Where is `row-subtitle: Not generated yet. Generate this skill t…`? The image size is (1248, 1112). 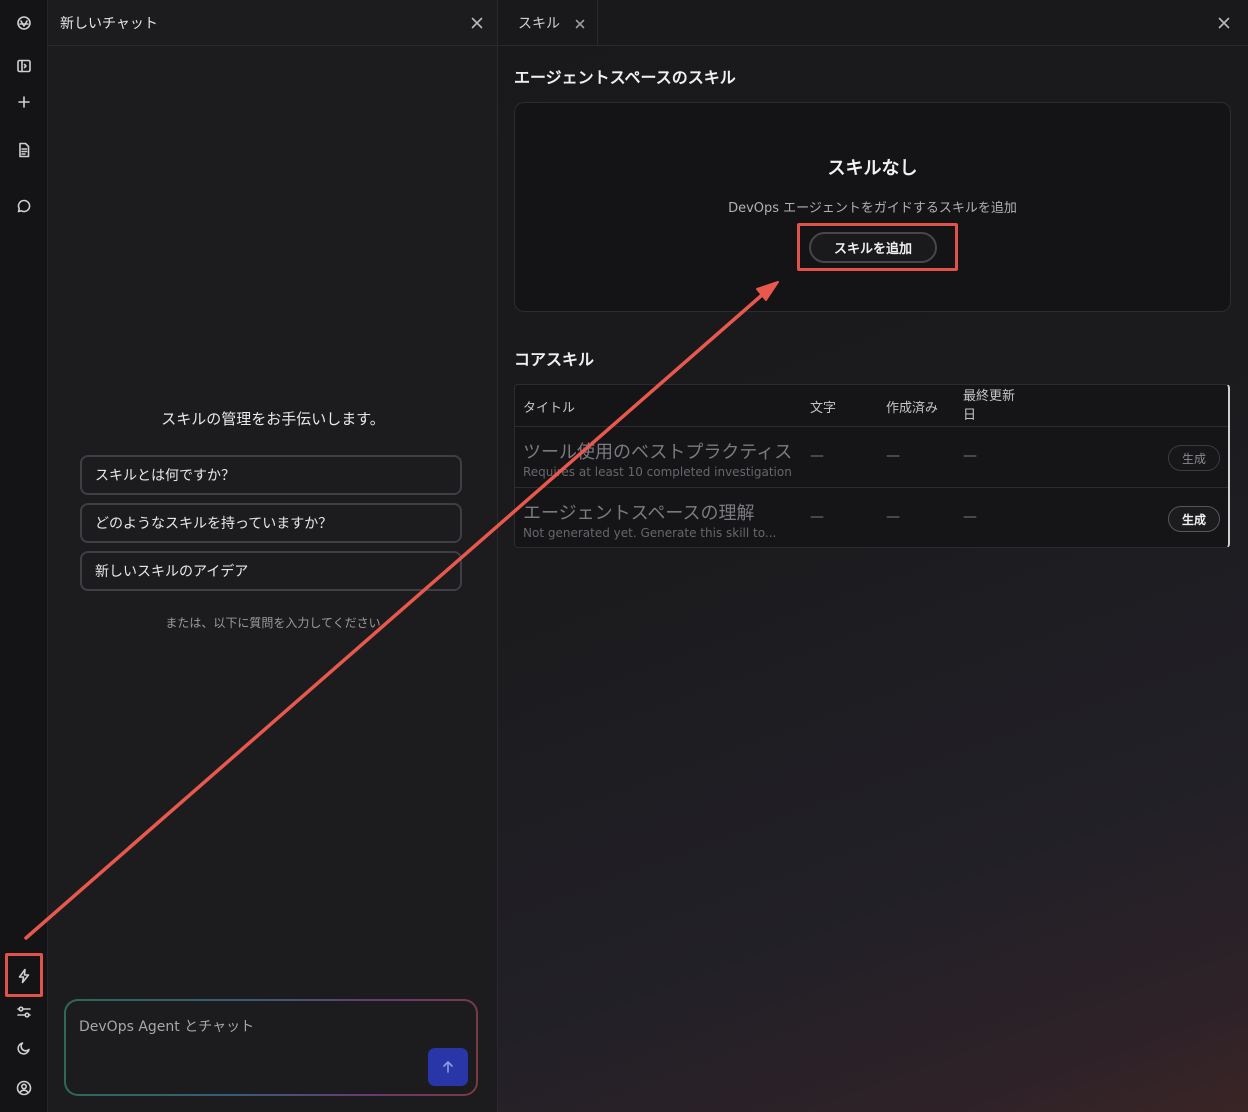 row-subtitle: Not generated yet. Generate this skill t… is located at coordinates (650, 533).